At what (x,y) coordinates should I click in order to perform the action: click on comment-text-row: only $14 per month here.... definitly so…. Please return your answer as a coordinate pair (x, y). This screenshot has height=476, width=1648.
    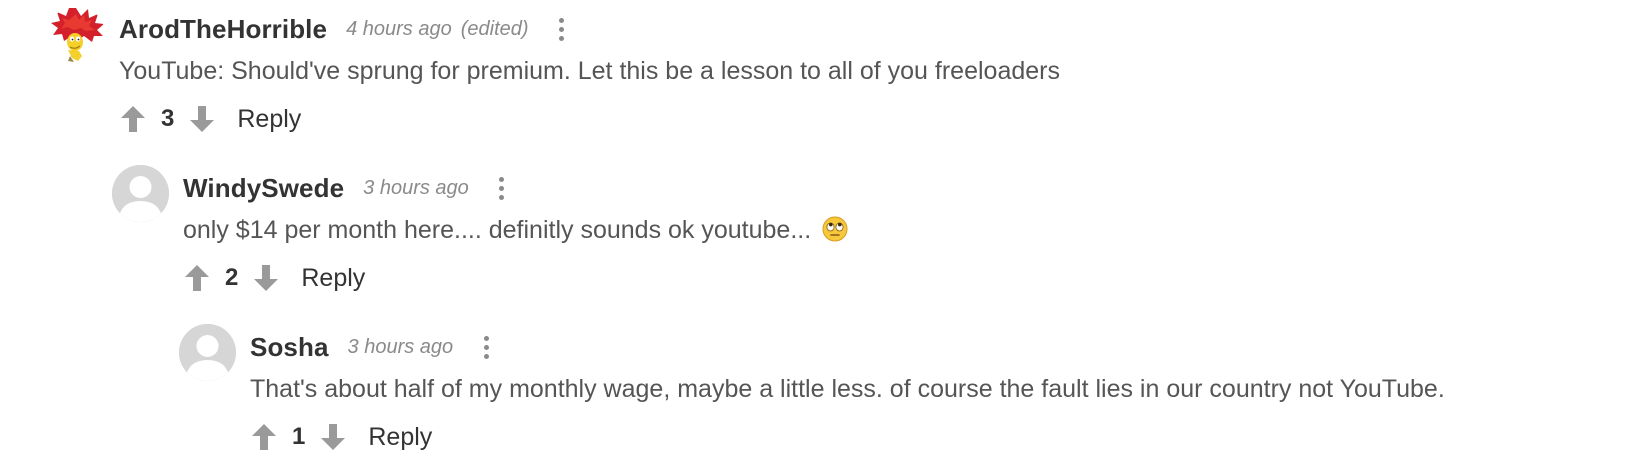
    Looking at the image, I should click on (515, 230).